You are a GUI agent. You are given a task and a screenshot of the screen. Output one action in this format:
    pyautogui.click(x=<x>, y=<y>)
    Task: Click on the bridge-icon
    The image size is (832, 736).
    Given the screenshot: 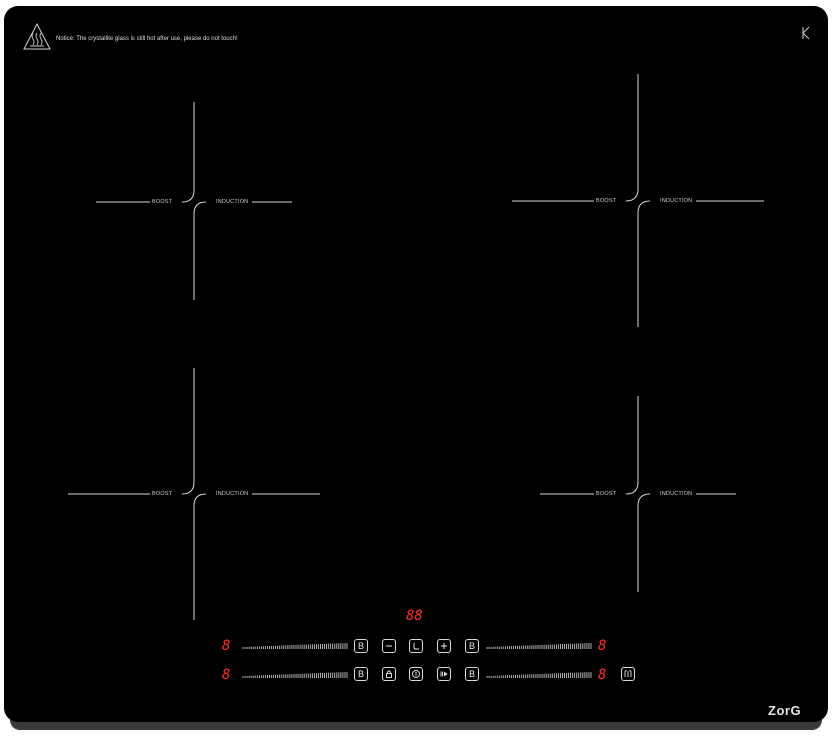 What is the action you would take?
    pyautogui.click(x=628, y=673)
    